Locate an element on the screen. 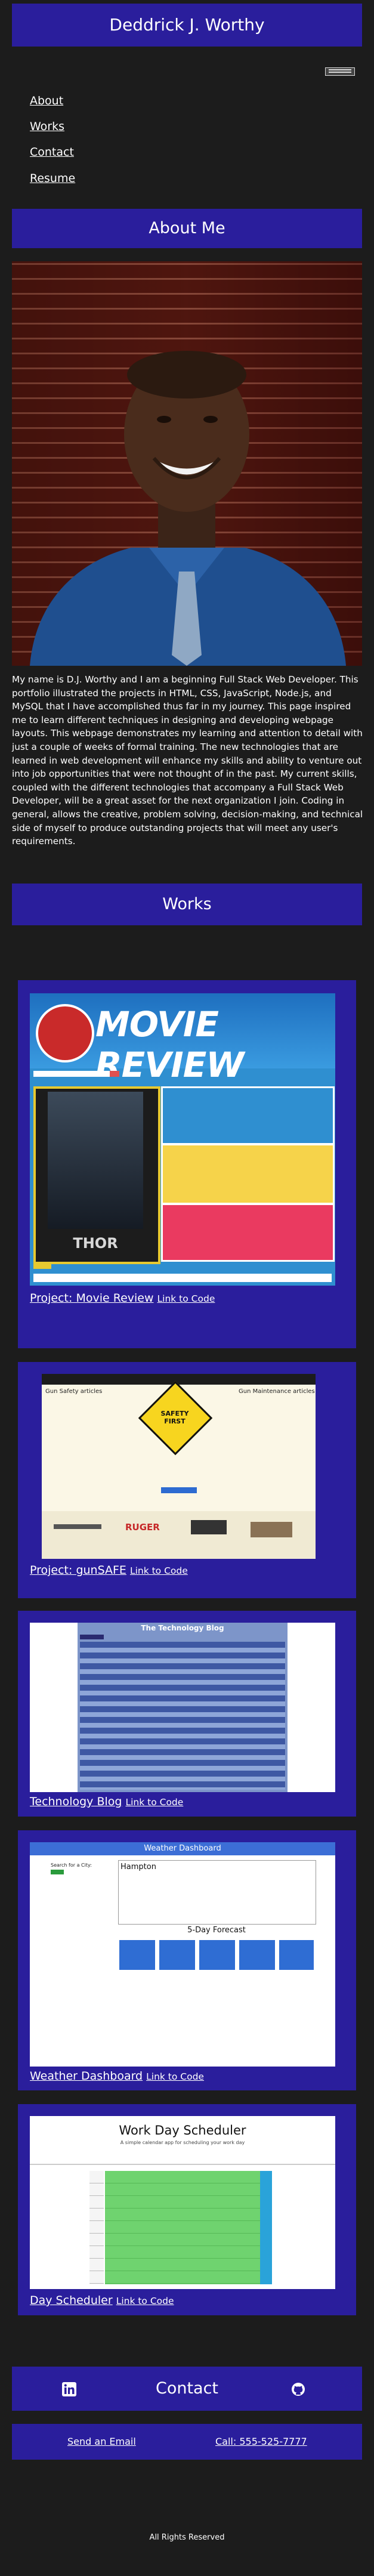 The height and width of the screenshot is (2576, 374). gun-safety-heading: Gun Safety articles is located at coordinates (74, 1391).